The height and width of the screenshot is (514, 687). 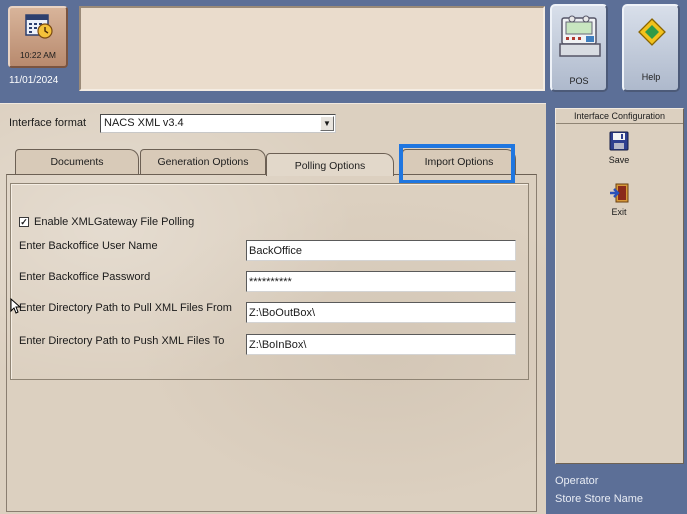 What do you see at coordinates (457, 164) in the screenshot?
I see `tab-highlight-box` at bounding box center [457, 164].